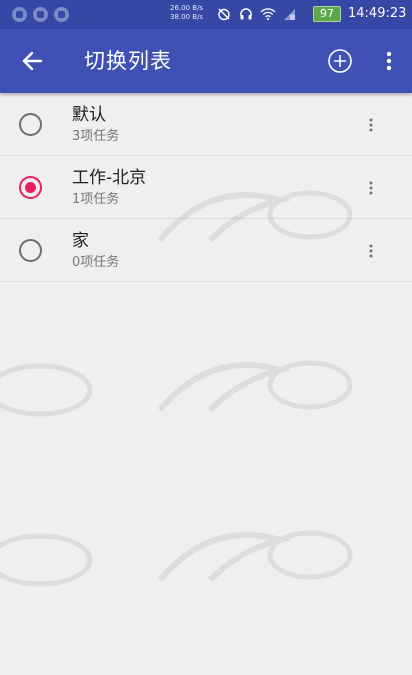 The image size is (412, 675). Describe the element at coordinates (224, 14) in the screenshot. I see `alarm-off-icon` at that location.